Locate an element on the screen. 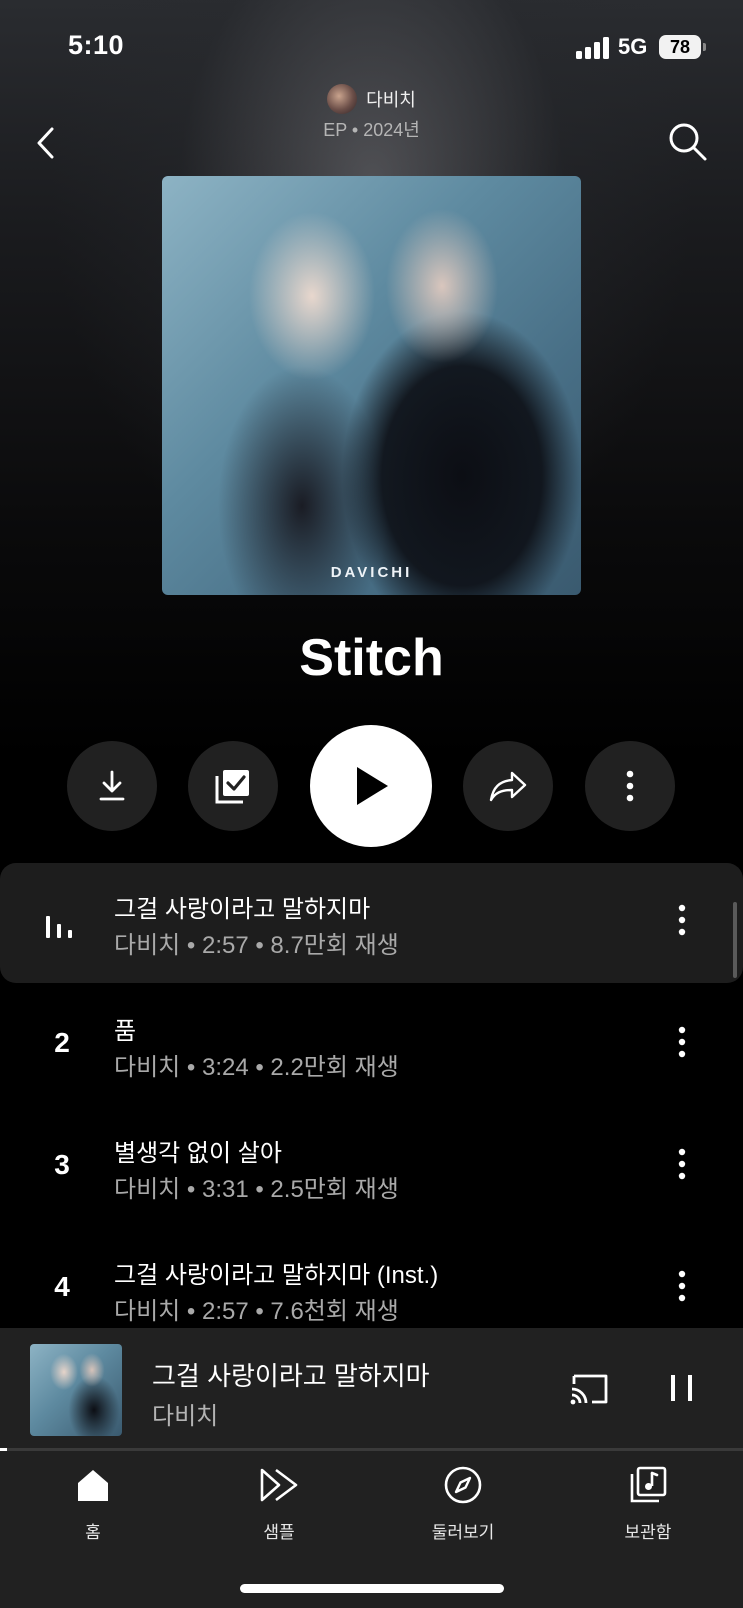 The image size is (743, 1608). nav-label: 보관함 is located at coordinates (648, 1532).